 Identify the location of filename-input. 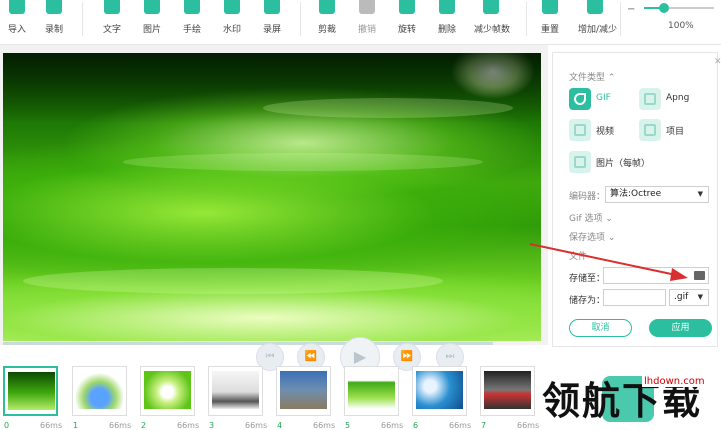
(634, 297).